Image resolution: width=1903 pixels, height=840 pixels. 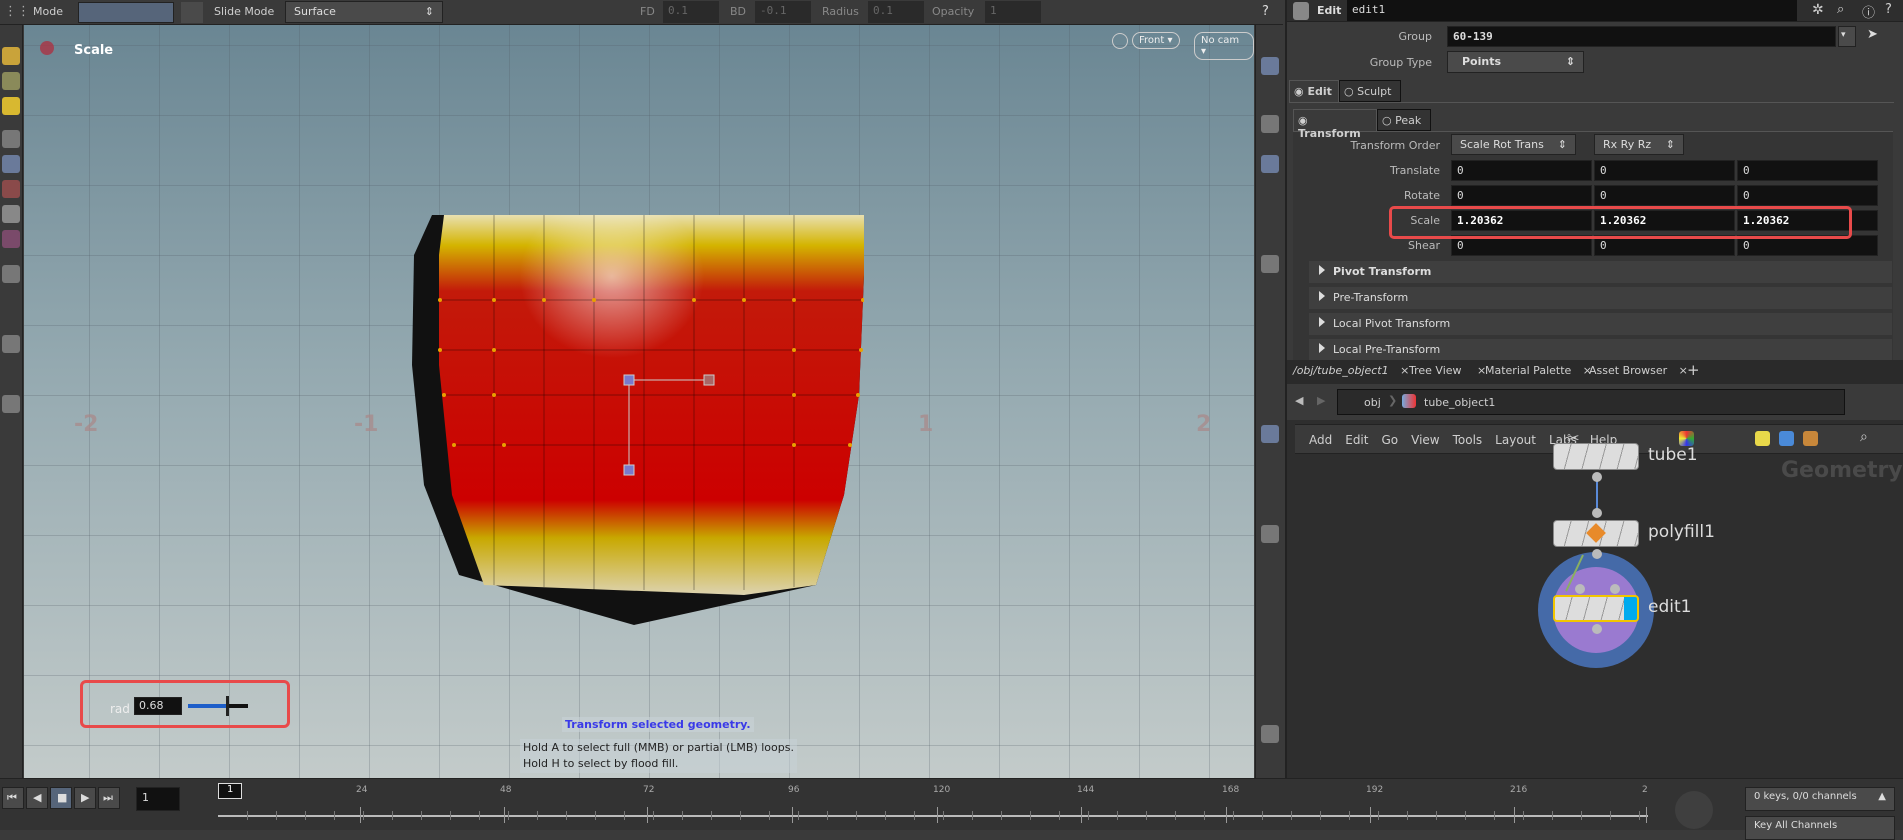 What do you see at coordinates (1425, 440) in the screenshot?
I see `menu-view: View` at bounding box center [1425, 440].